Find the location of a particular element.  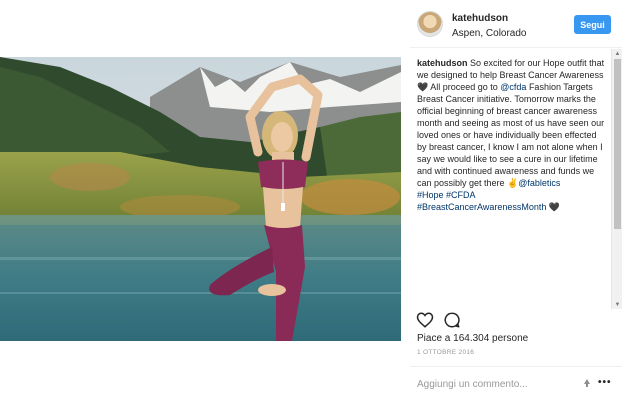

hashtag-breast-cancer-awareness-month: #BreastCancerAwarenessMonth is located at coordinates (481, 207).